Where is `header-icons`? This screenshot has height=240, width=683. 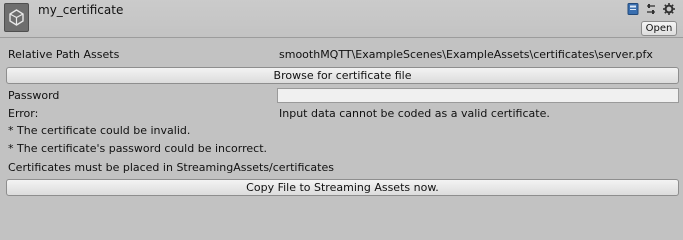 header-icons is located at coordinates (647, 9).